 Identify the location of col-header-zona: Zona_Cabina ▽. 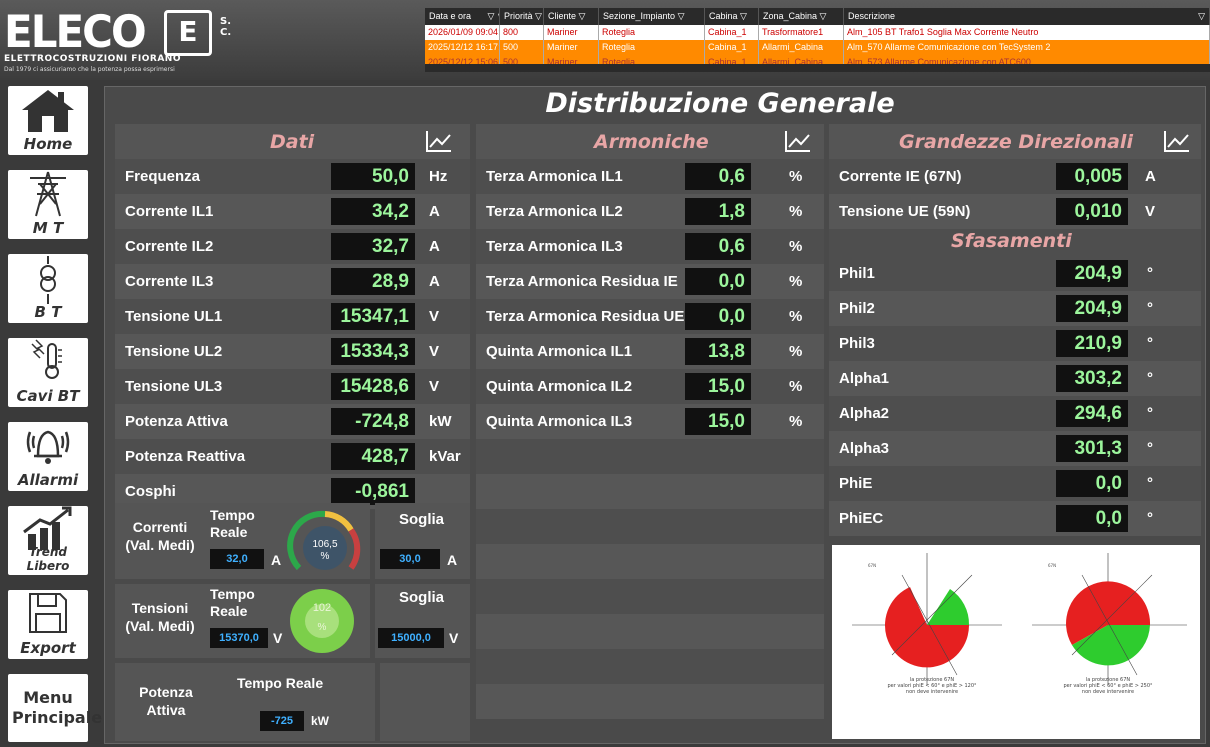
(801, 16).